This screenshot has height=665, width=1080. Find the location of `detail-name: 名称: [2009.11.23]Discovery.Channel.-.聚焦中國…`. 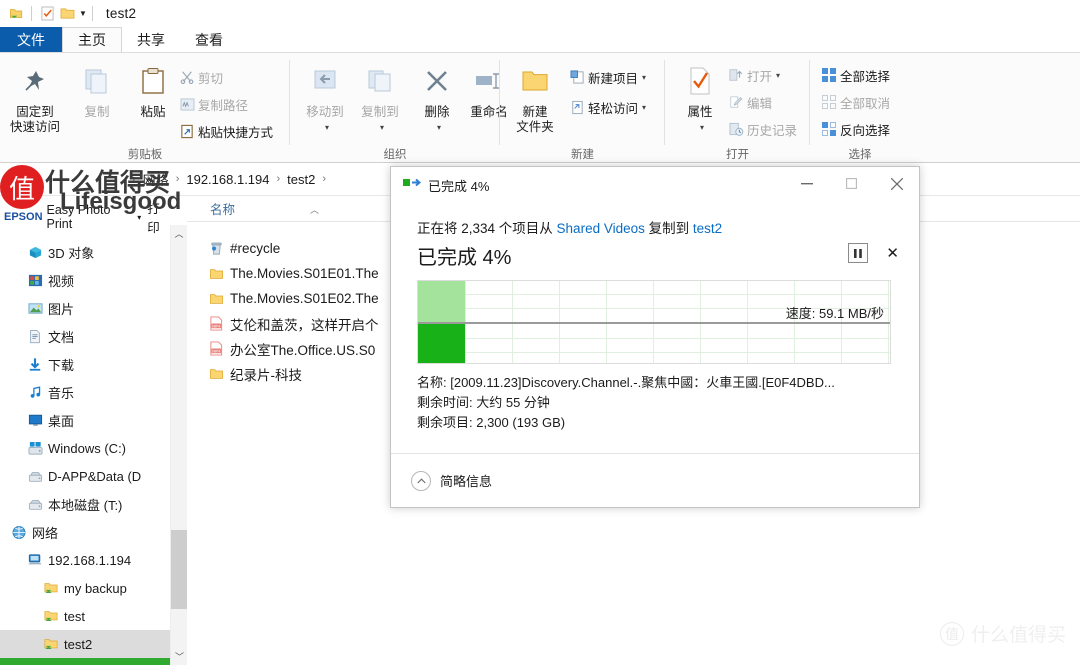

detail-name: 名称: [2009.11.23]Discovery.Channel.-.聚焦中國… is located at coordinates (626, 382).